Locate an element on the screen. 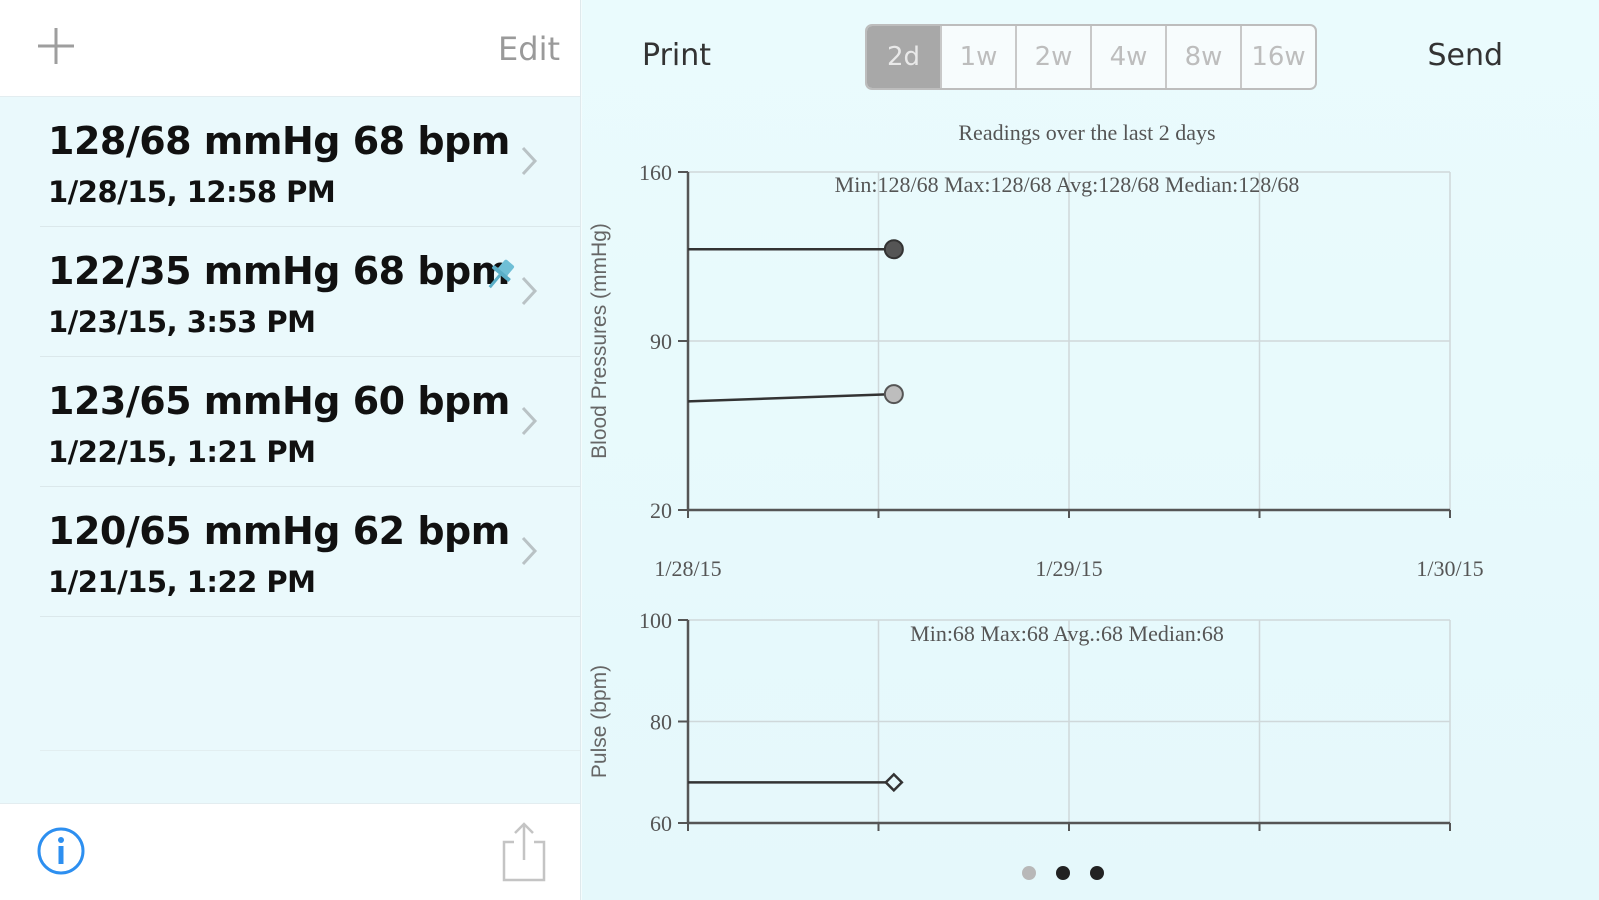 This screenshot has height=900, width=1599. y-tick-label: 80 is located at coordinates (661, 722).